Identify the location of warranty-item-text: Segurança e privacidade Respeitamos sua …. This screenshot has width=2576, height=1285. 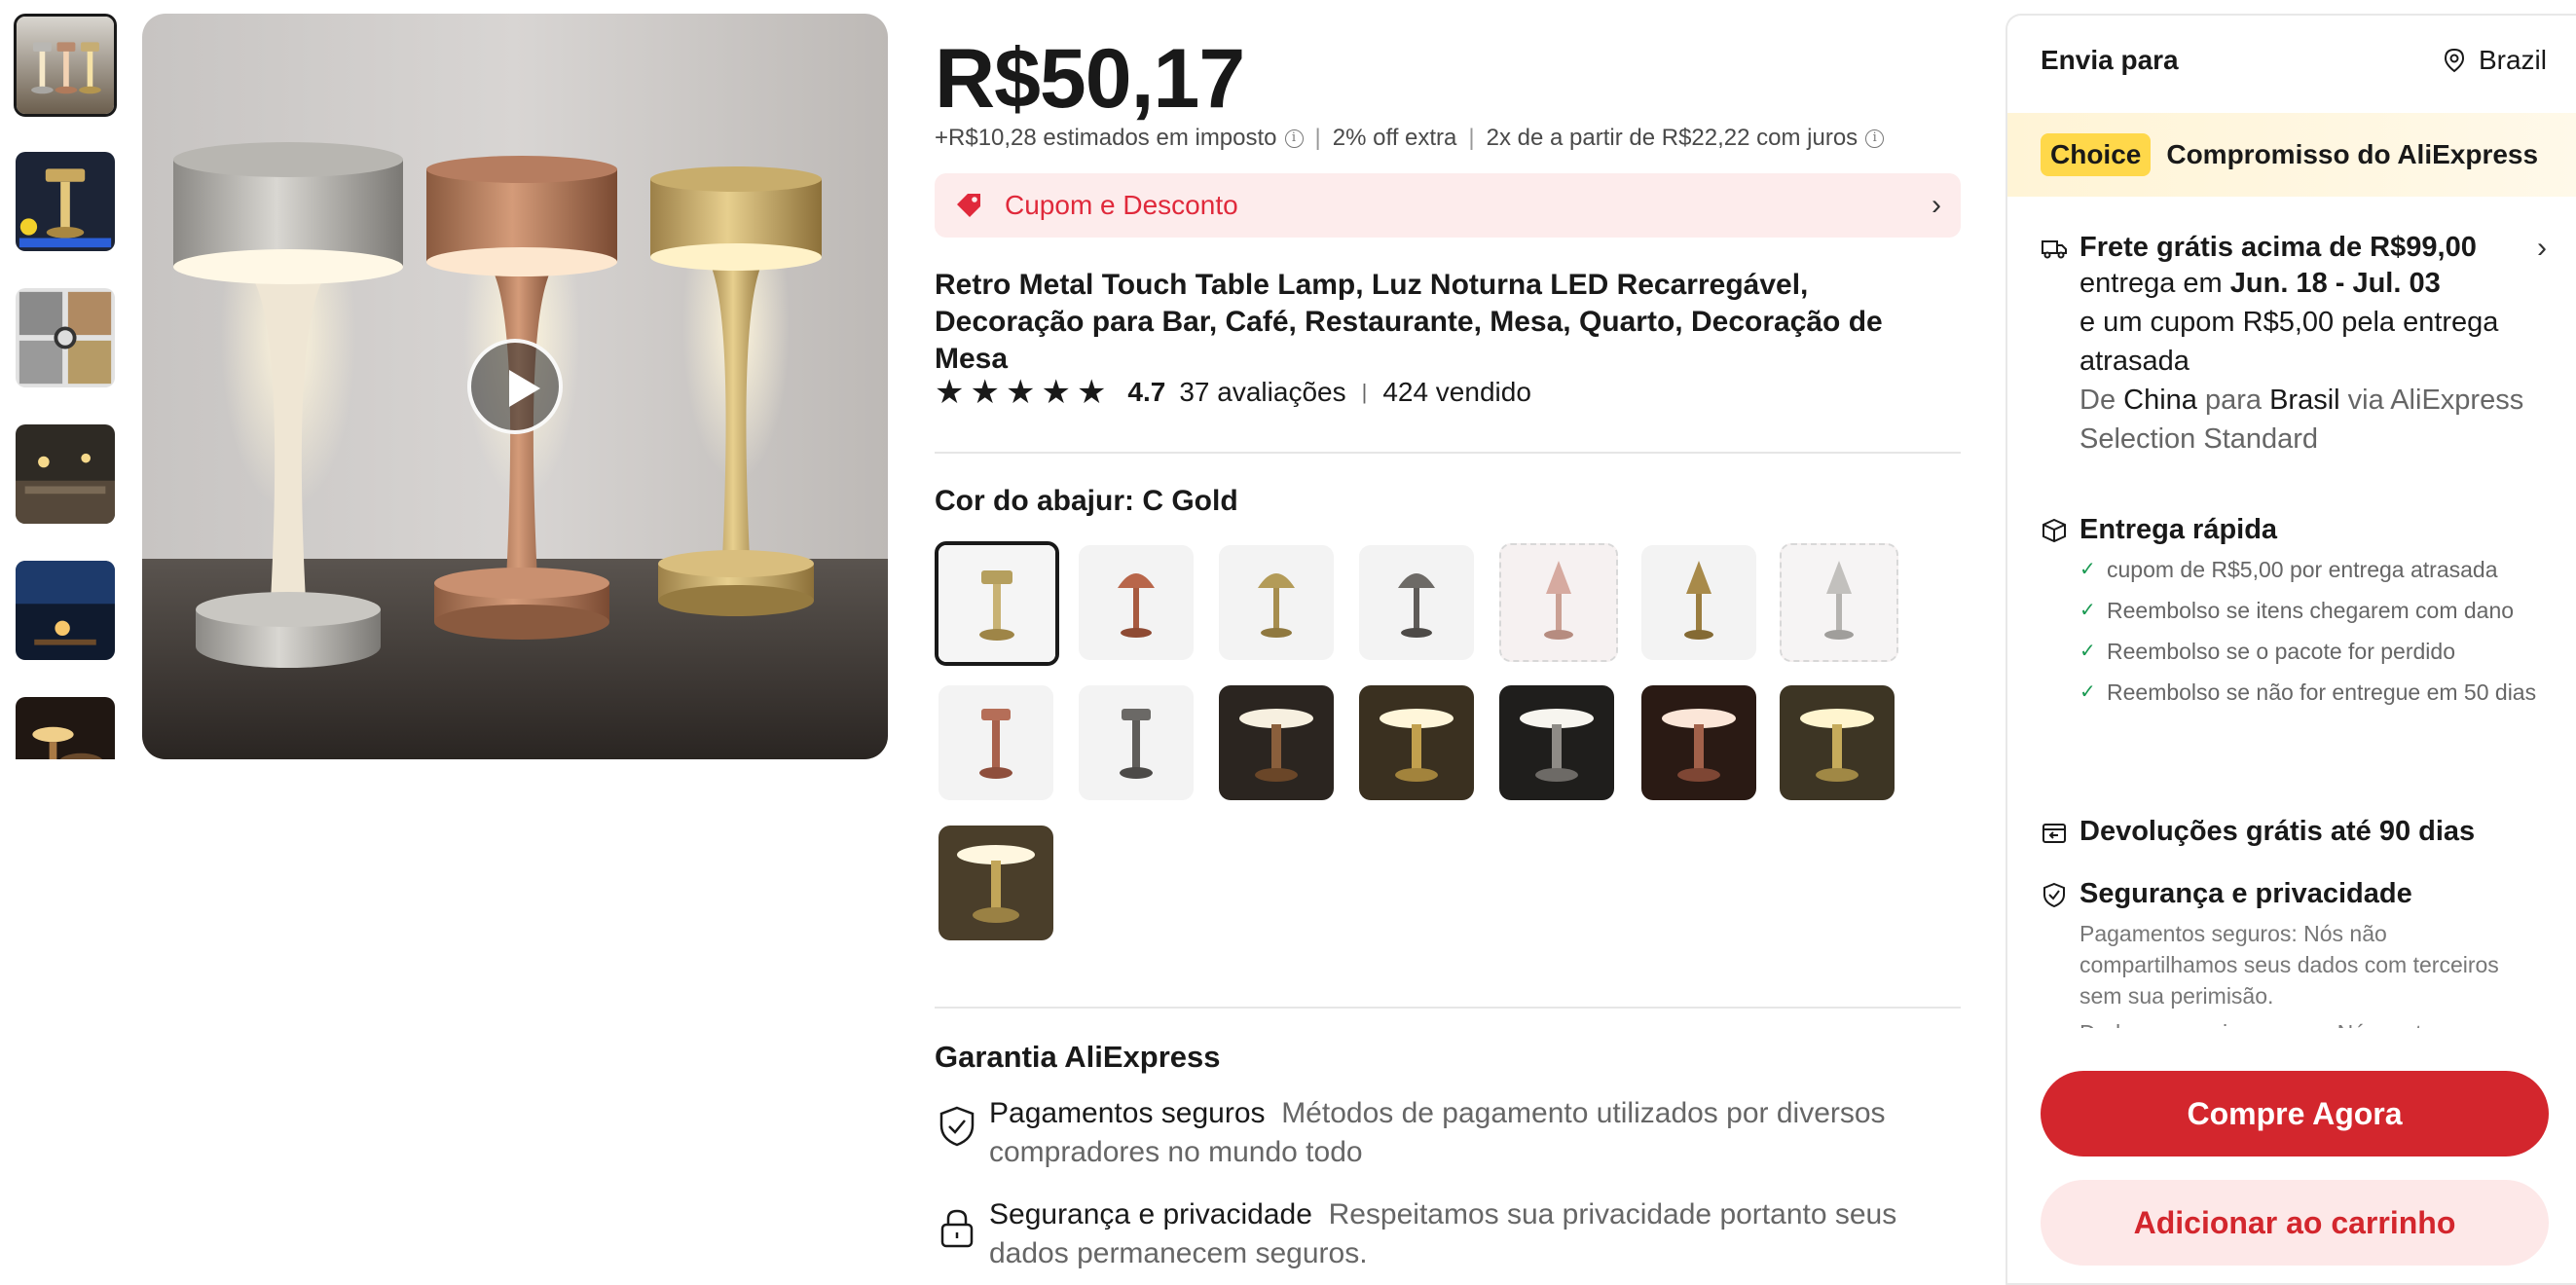
(1475, 1234).